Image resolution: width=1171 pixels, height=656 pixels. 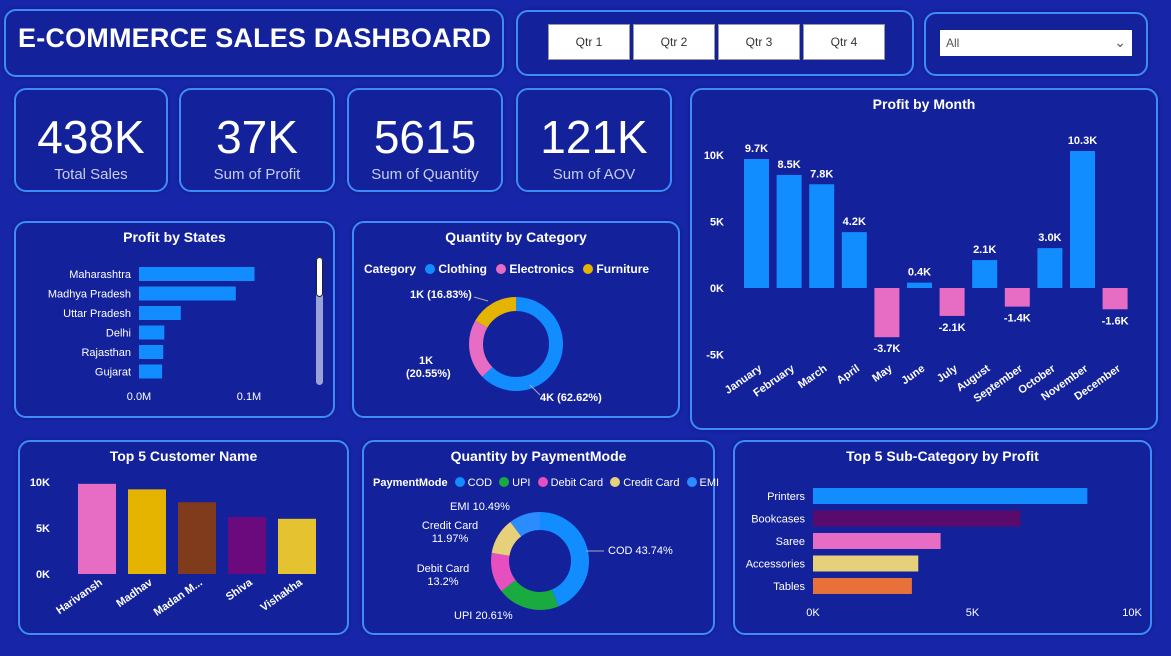 I want to click on quarter-button-4: Qtr 4, so click(x=844, y=42).